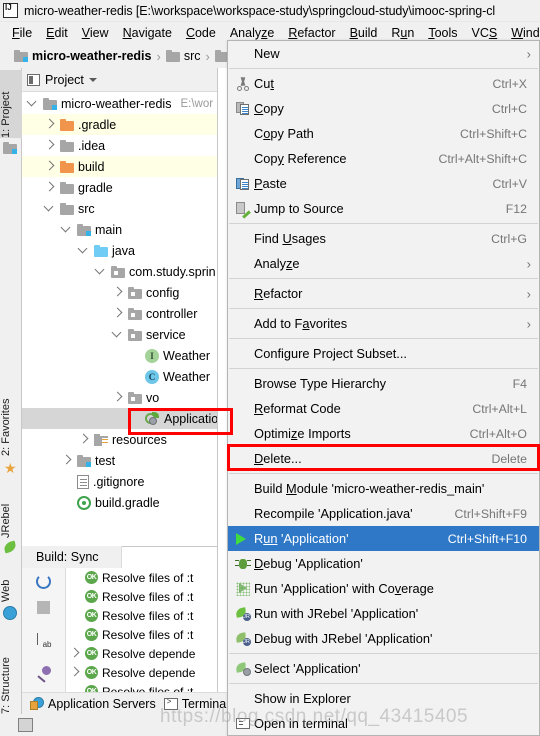 Image resolution: width=540 pixels, height=736 pixels. Describe the element at coordinates (119, 187) in the screenshot. I see `tree-node-gradle: gradle` at that location.